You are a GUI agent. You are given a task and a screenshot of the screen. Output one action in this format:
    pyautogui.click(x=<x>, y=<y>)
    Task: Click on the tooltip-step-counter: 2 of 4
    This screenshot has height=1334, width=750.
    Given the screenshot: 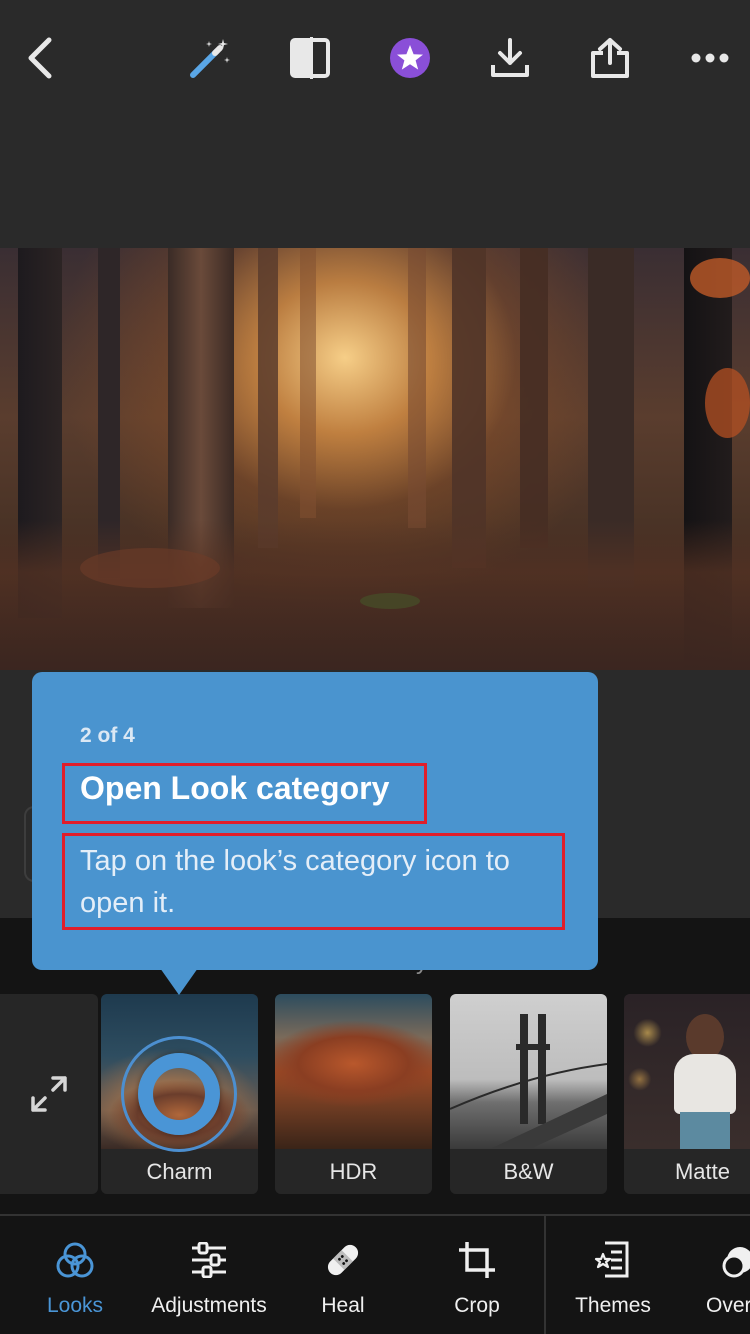 What is the action you would take?
    pyautogui.click(x=107, y=735)
    